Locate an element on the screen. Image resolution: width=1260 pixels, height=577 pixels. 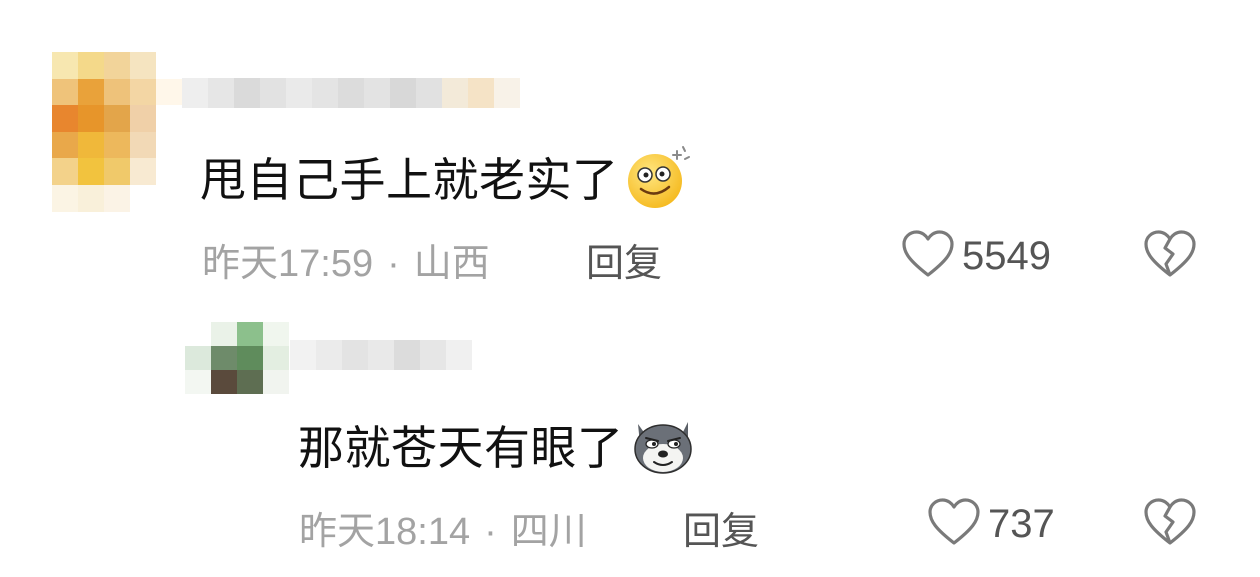
location: 山西 is located at coordinates (451, 264).